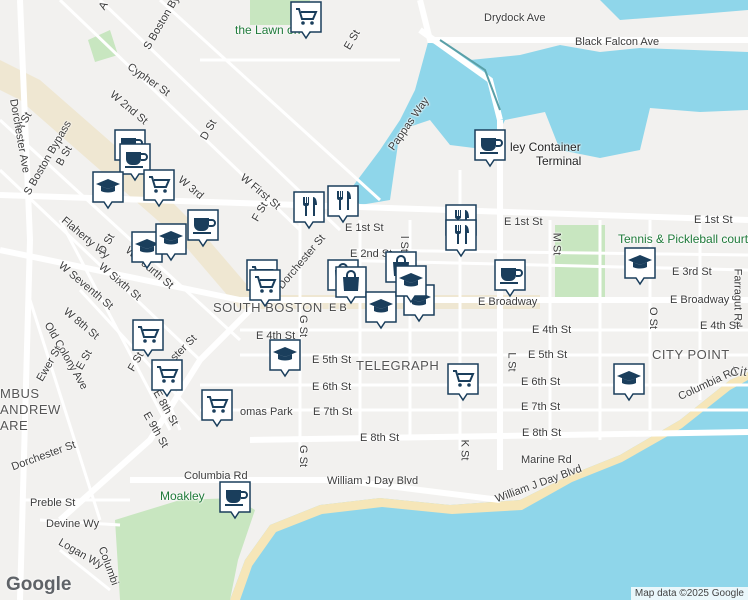  I want to click on neighborhood-city-point: CITY POINT, so click(691, 354).